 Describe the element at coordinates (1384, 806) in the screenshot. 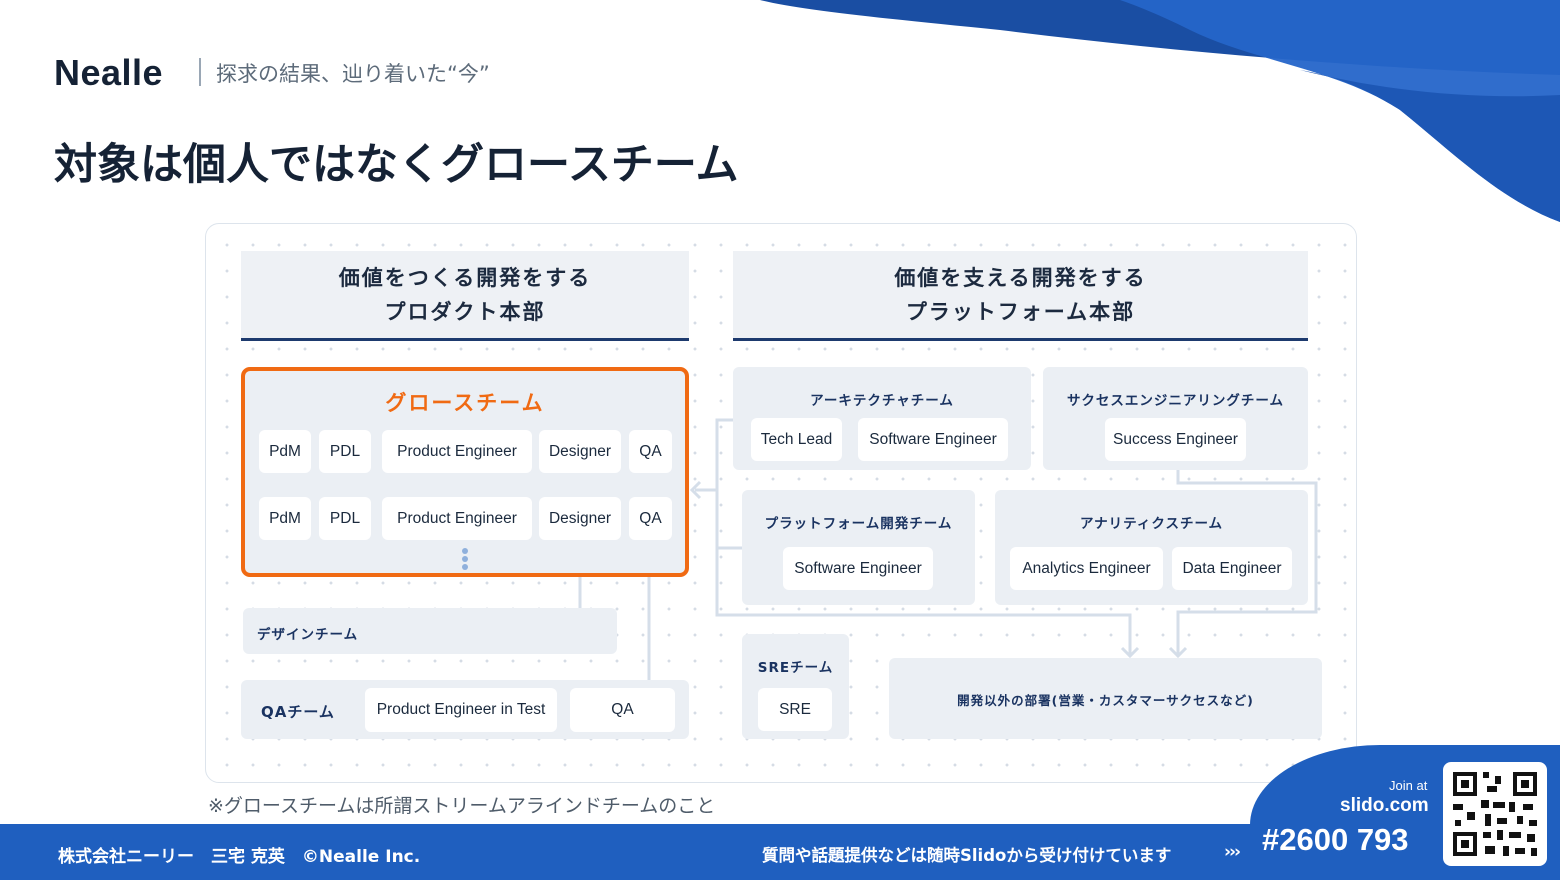

I see `slido-url-link: slido.com` at that location.